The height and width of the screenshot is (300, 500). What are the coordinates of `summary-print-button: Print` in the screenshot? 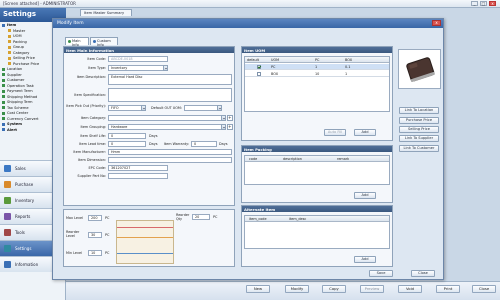 It's located at (448, 289).